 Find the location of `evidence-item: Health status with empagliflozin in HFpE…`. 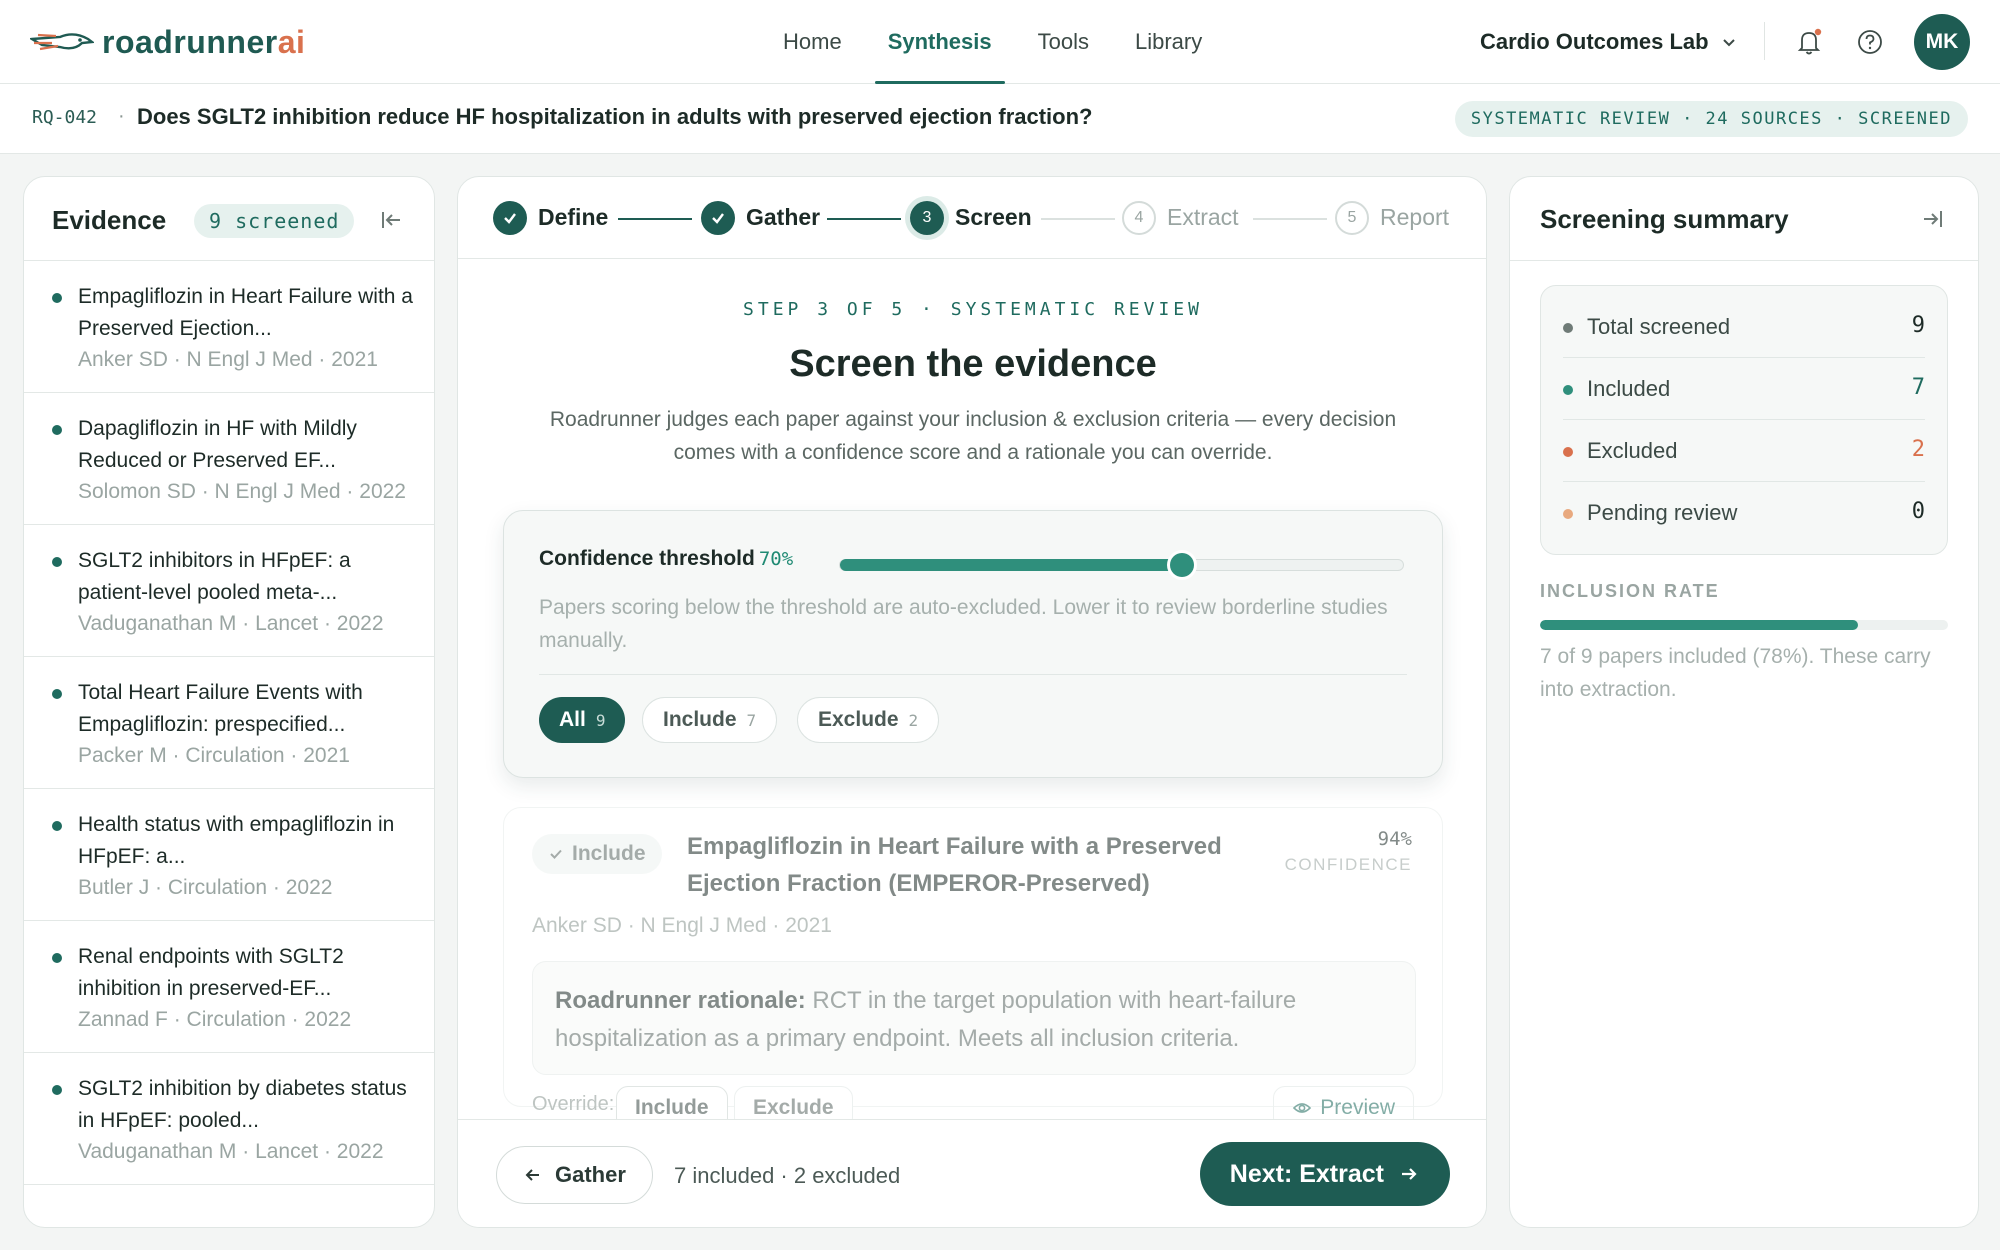

evidence-item: Health status with empagliflozin in HFpE… is located at coordinates (229, 855).